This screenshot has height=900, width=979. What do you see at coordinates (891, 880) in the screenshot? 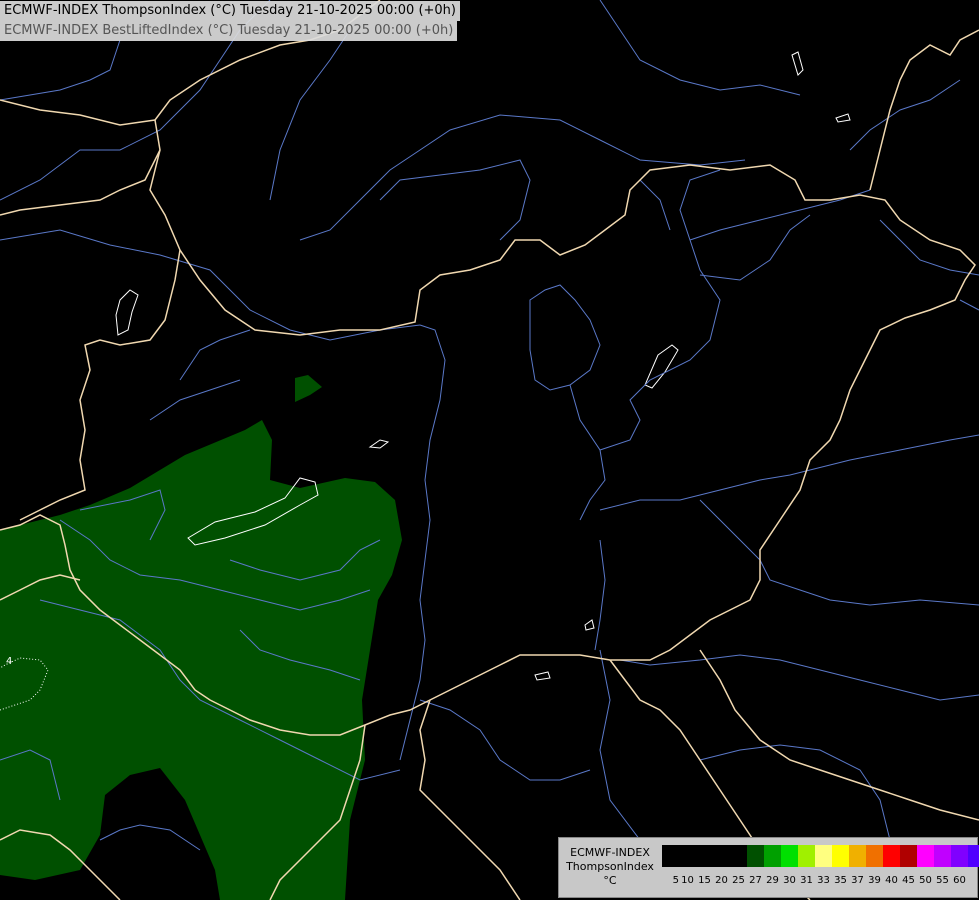
I see `legend-tick-label: 40` at bounding box center [891, 880].